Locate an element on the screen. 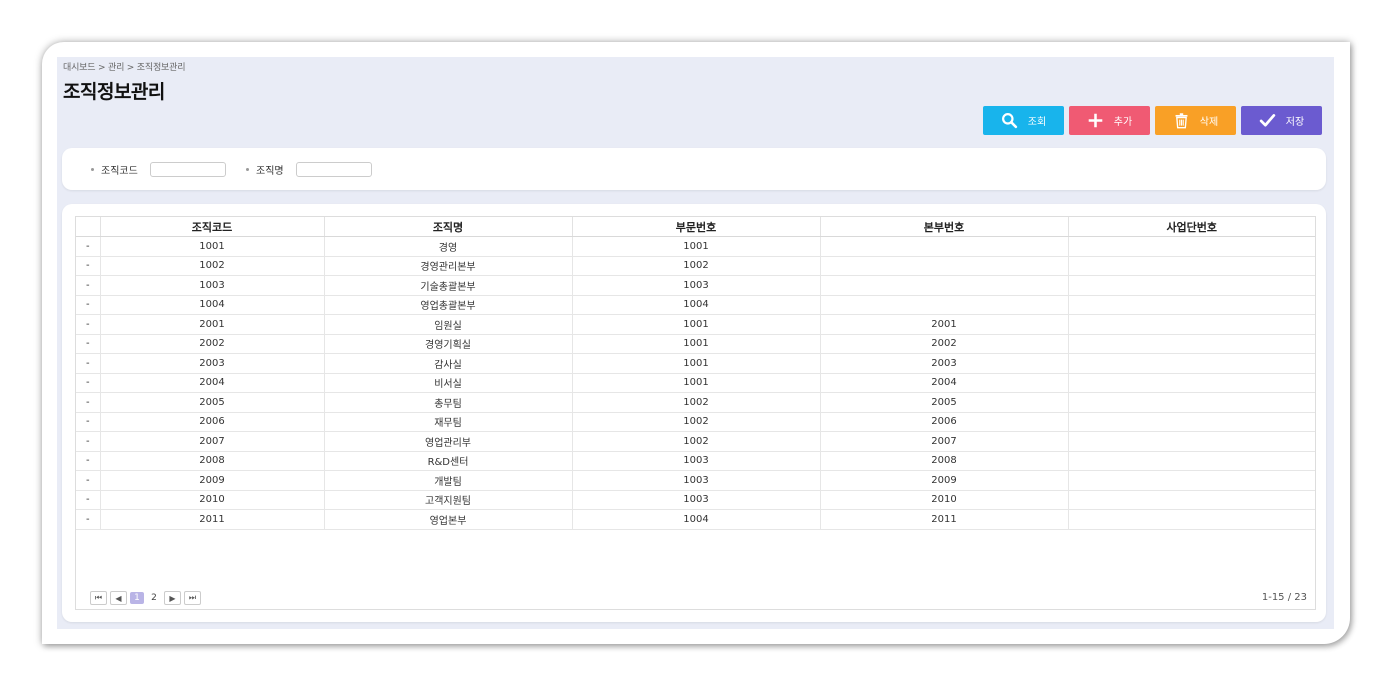  org-code-cell: 1004 is located at coordinates (212, 305).